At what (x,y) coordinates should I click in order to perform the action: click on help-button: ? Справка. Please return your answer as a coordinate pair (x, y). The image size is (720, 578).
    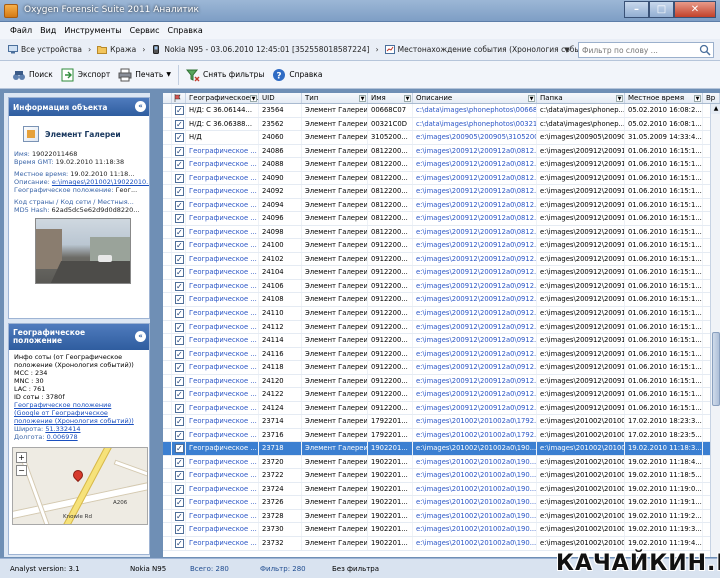
    Looking at the image, I should click on (297, 75).